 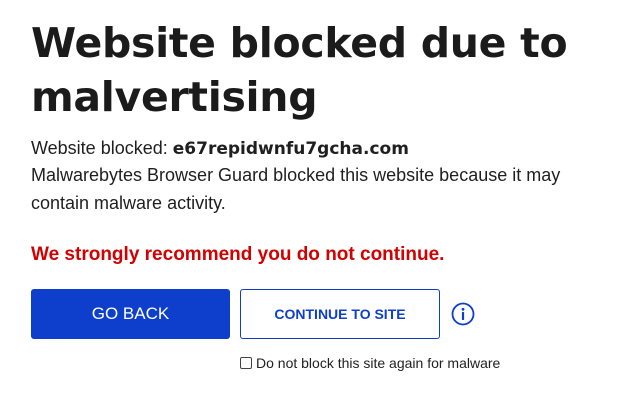 I want to click on do-not-block-label: Do not block this site again for malware, so click(x=378, y=363).